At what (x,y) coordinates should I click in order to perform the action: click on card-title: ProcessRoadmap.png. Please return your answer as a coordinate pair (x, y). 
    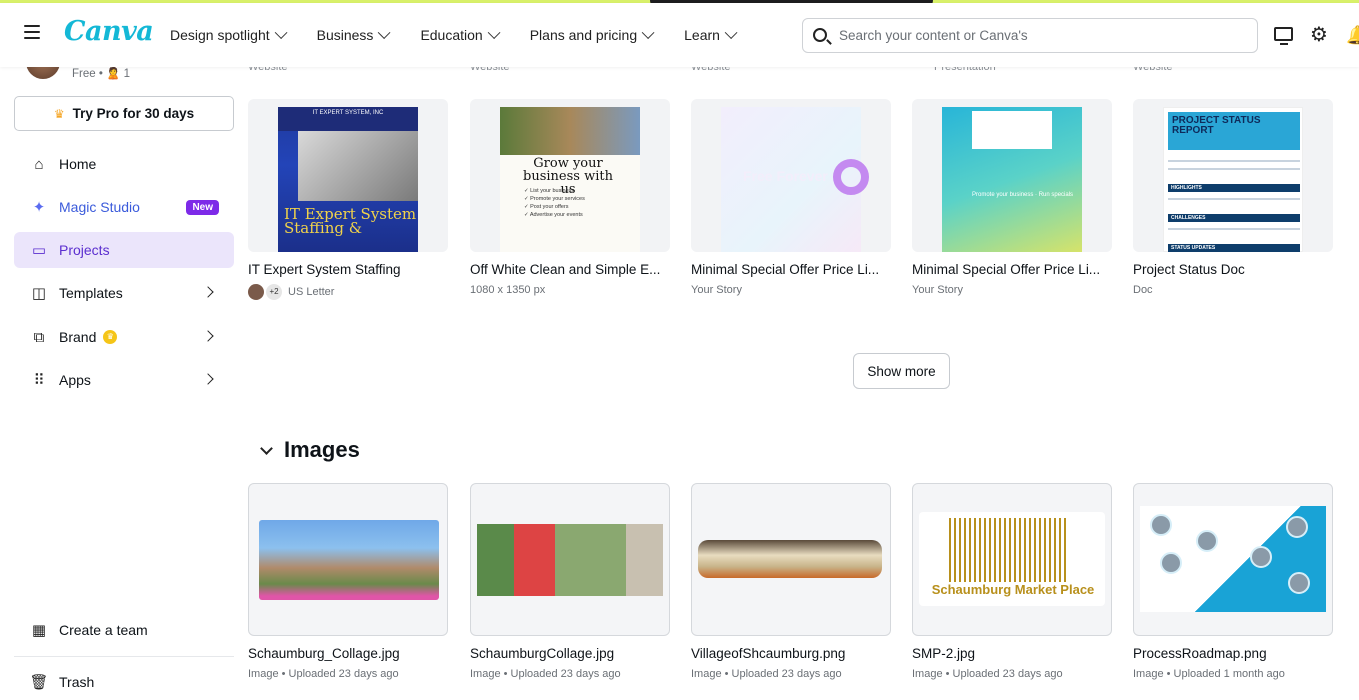
    Looking at the image, I should click on (1233, 653).